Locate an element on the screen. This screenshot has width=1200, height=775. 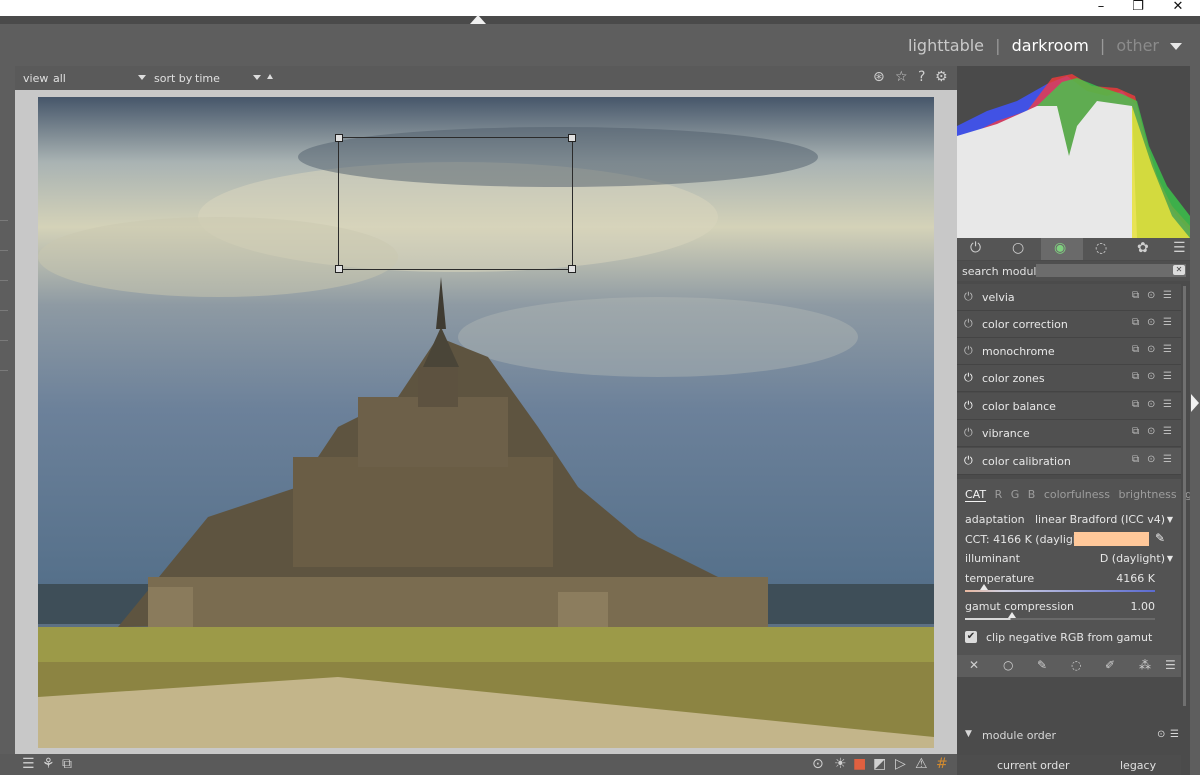
temperature-slider-thumb is located at coordinates (984, 587).